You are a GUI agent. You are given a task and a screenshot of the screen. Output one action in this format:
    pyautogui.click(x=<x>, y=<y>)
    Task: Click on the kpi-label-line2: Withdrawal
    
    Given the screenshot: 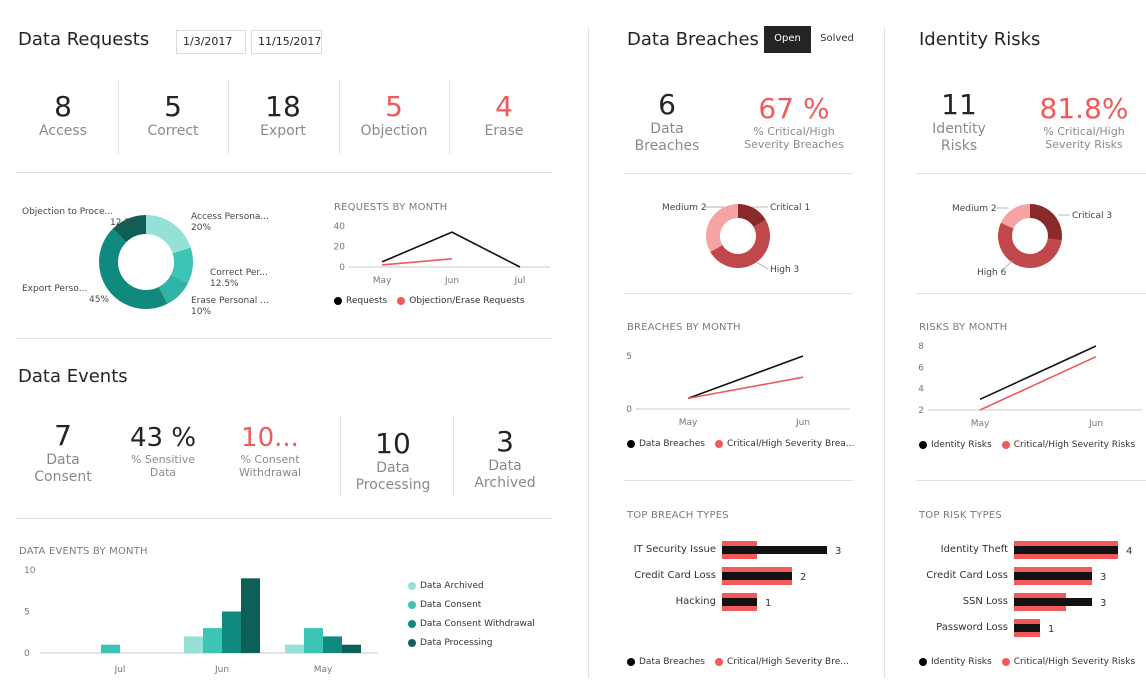 What is the action you would take?
    pyautogui.click(x=269, y=472)
    